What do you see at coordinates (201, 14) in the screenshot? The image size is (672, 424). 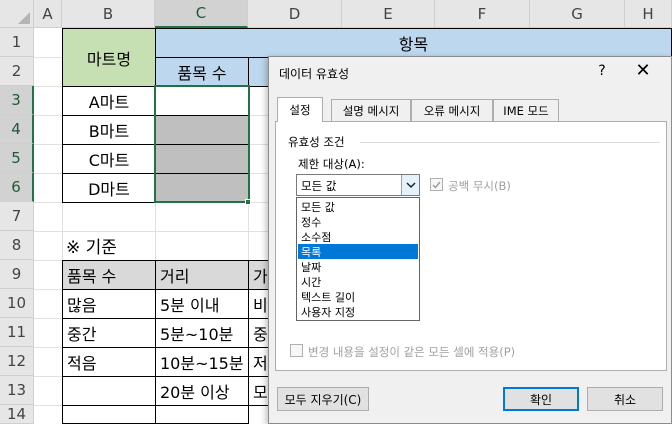 I see `column-header-c: C` at bounding box center [201, 14].